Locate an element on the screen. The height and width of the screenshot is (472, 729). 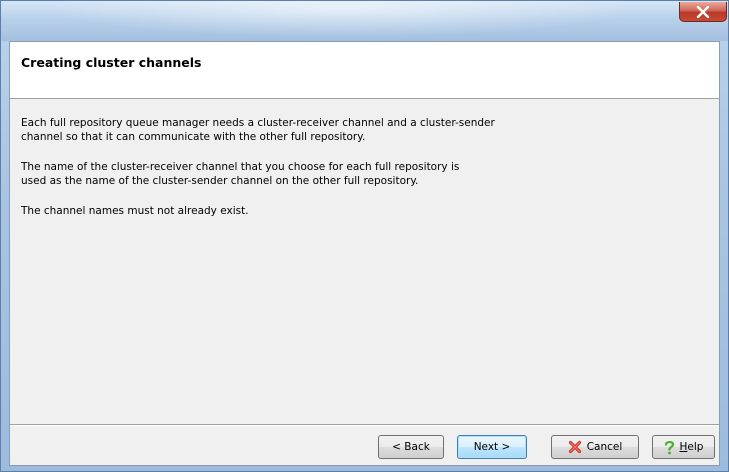
title-bar is located at coordinates (364, 21).